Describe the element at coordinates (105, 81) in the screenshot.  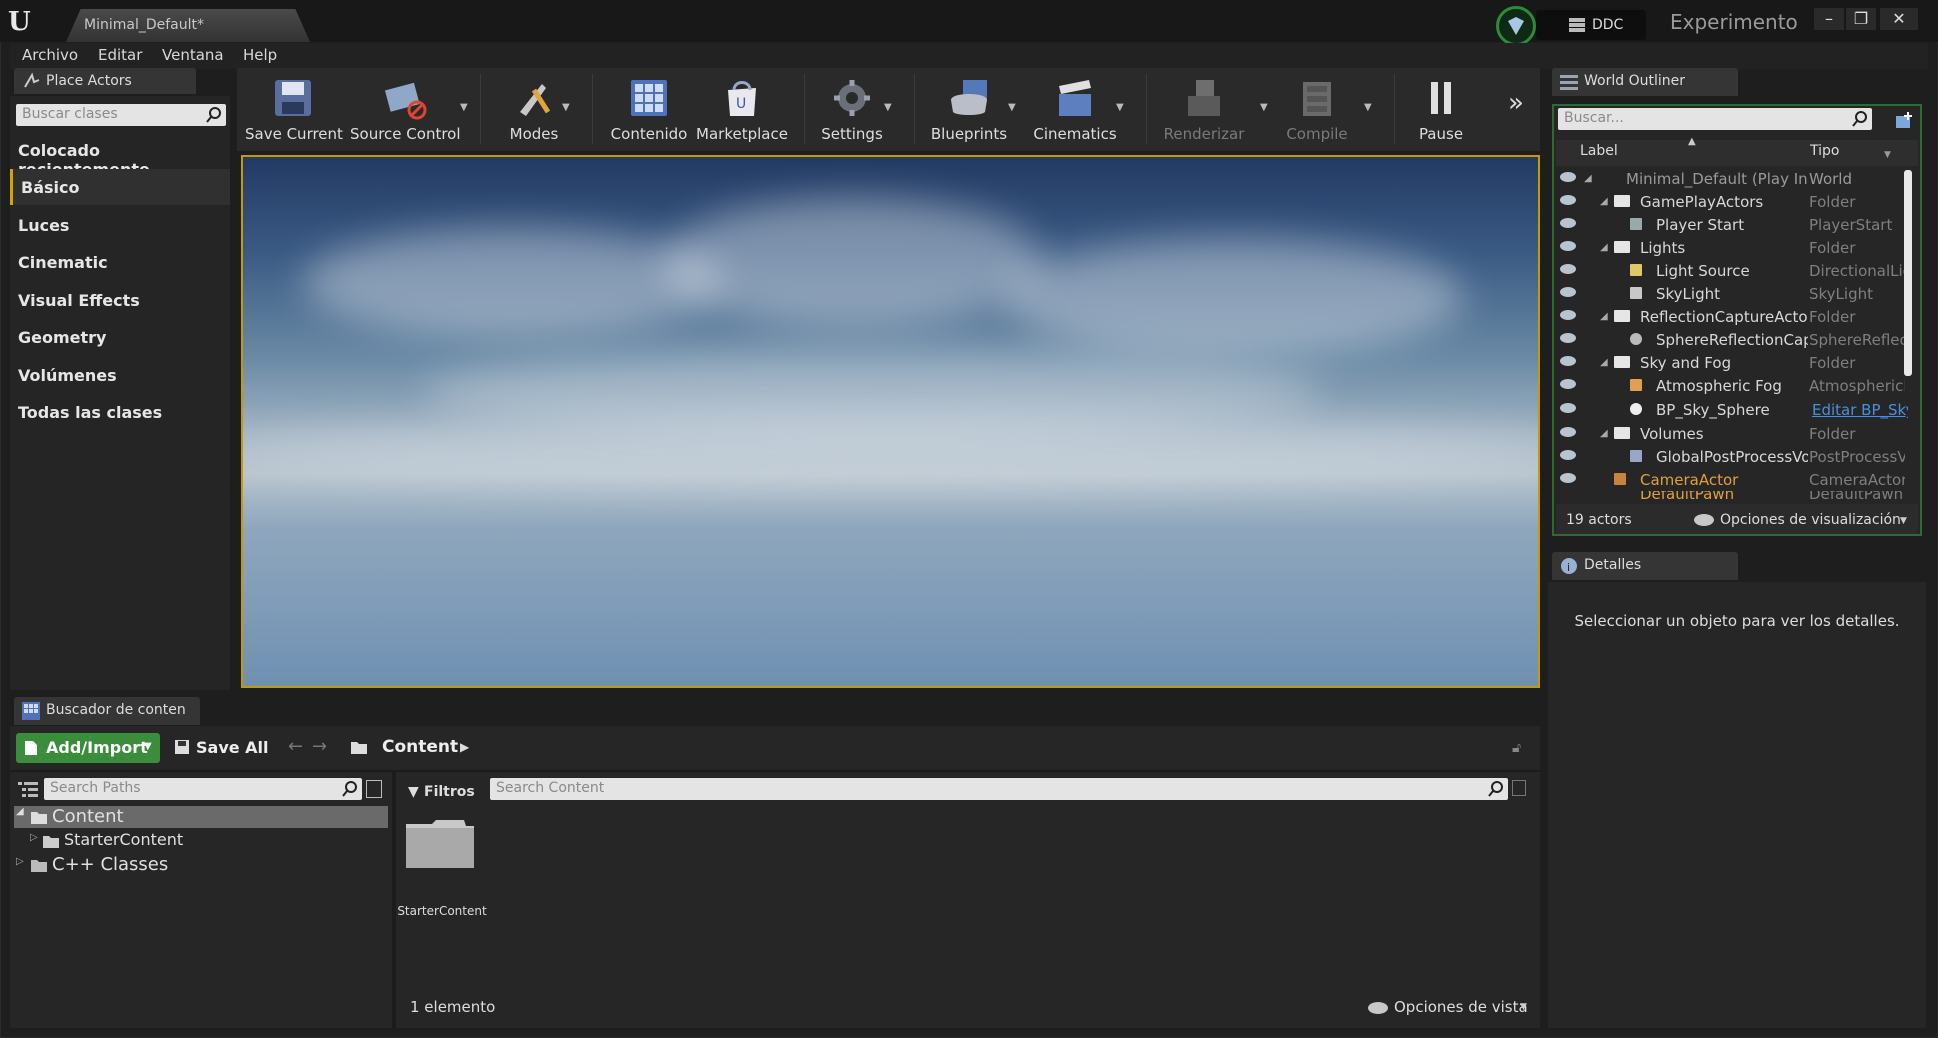
I see `place-actors-tab: Place Actors` at that location.